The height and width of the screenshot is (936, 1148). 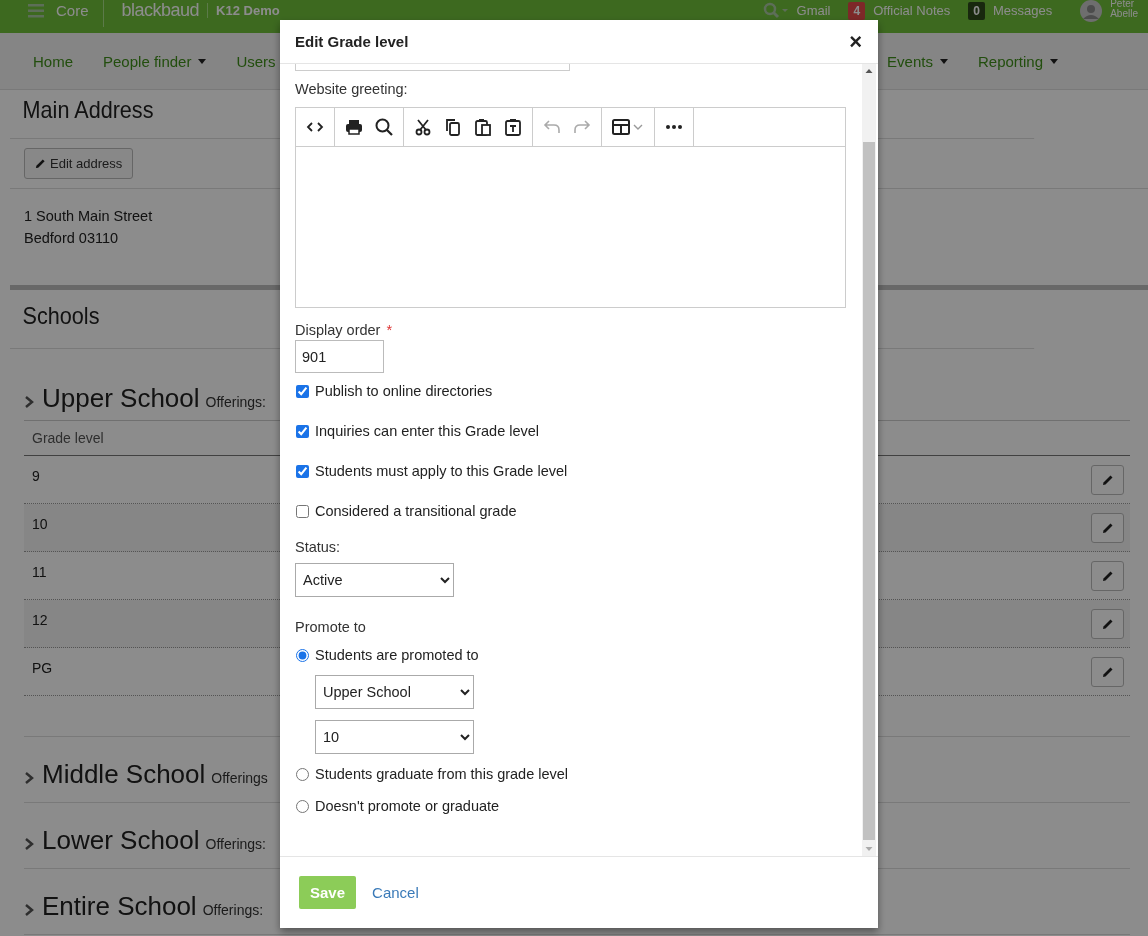 I want to click on field-label: Promote to, so click(x=331, y=628).